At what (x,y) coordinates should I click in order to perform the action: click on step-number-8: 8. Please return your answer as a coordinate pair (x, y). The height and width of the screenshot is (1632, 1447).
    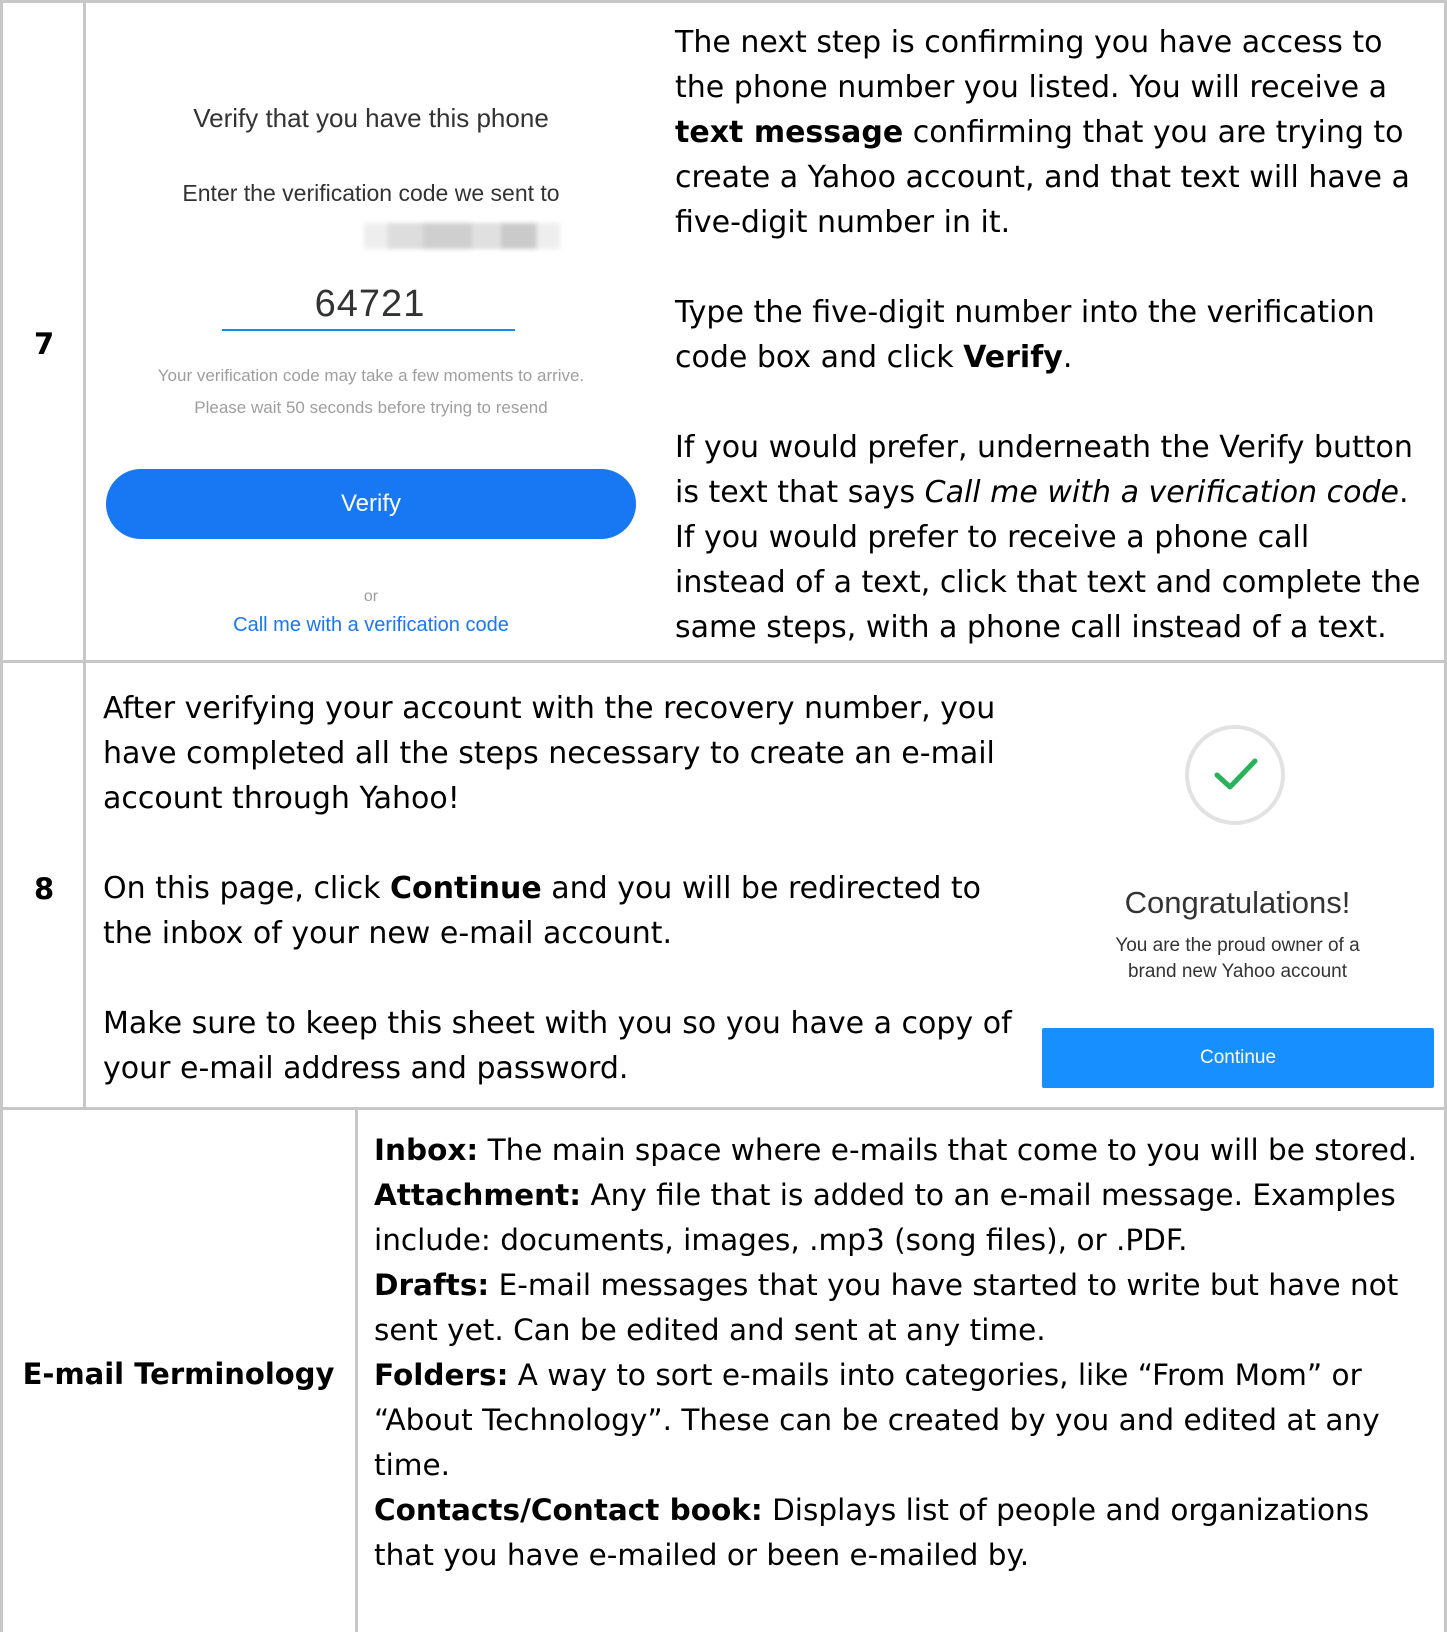
    Looking at the image, I should click on (44, 889).